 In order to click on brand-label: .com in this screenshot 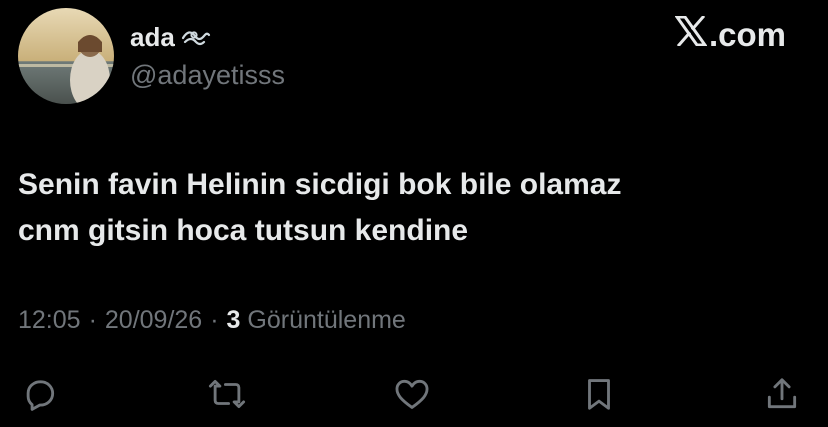, I will do `click(747, 34)`.